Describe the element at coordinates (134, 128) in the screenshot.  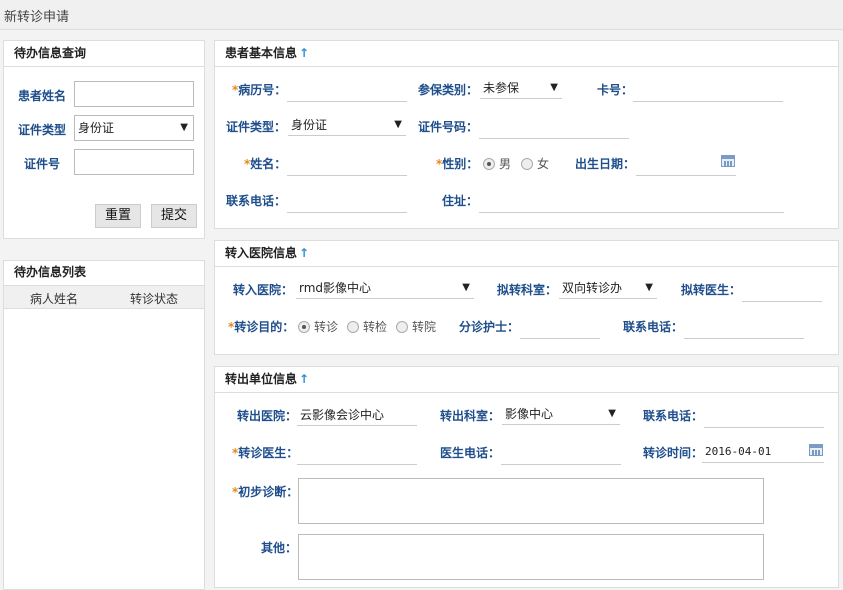
I see `query-idtype-select: 身份证 ▼` at that location.